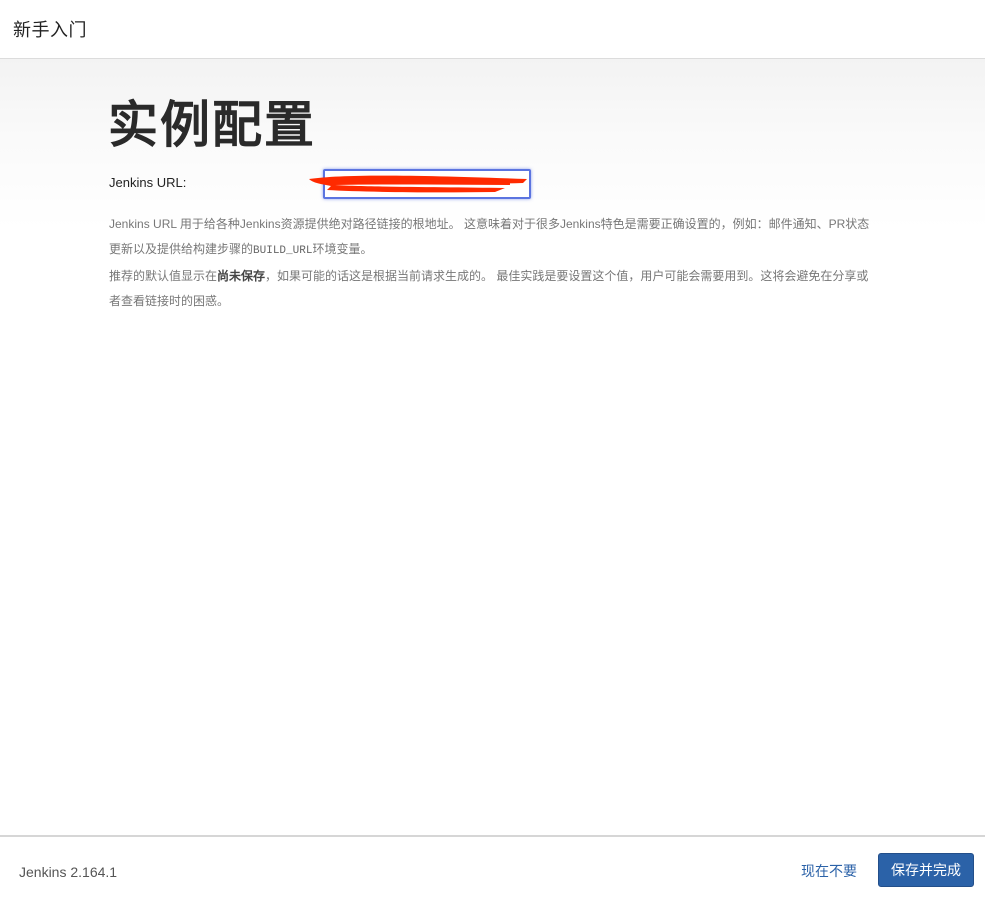 Image resolution: width=985 pixels, height=903 pixels. Describe the element at coordinates (829, 871) in the screenshot. I see `skip-button: 现在不要` at that location.